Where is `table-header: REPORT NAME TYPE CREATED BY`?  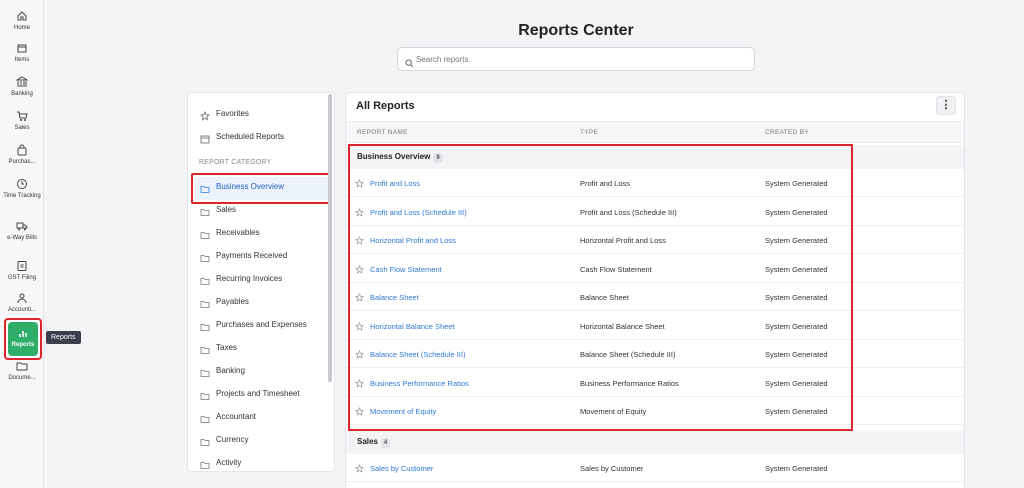
table-header: REPORT NAME TYPE CREATED BY is located at coordinates (655, 132).